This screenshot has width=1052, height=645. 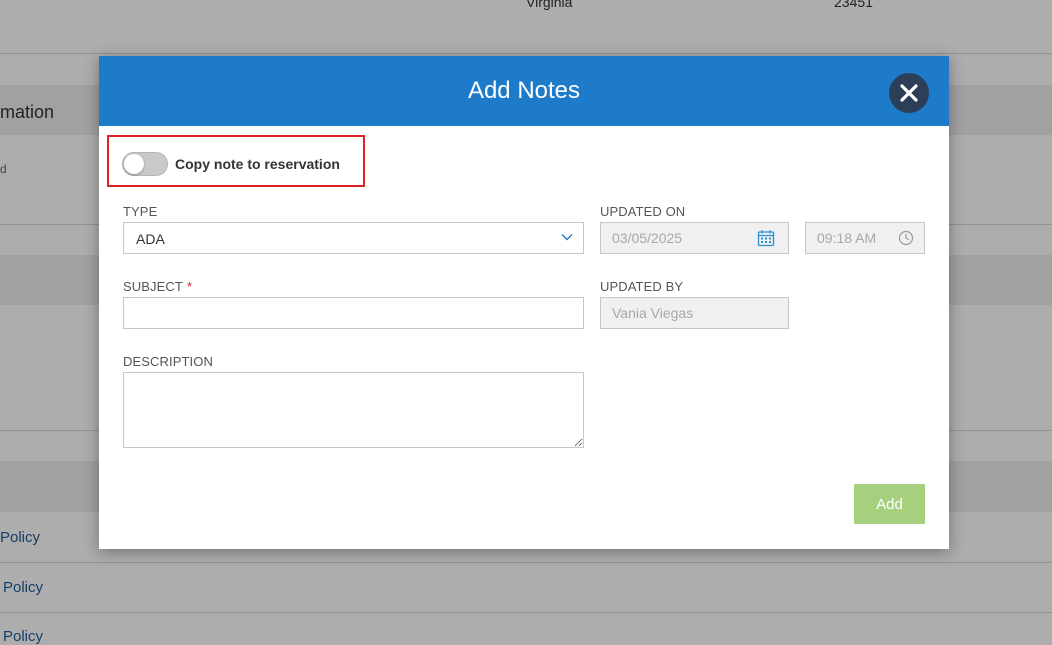 What do you see at coordinates (153, 286) in the screenshot?
I see `subject-label-text: SUBJECT` at bounding box center [153, 286].